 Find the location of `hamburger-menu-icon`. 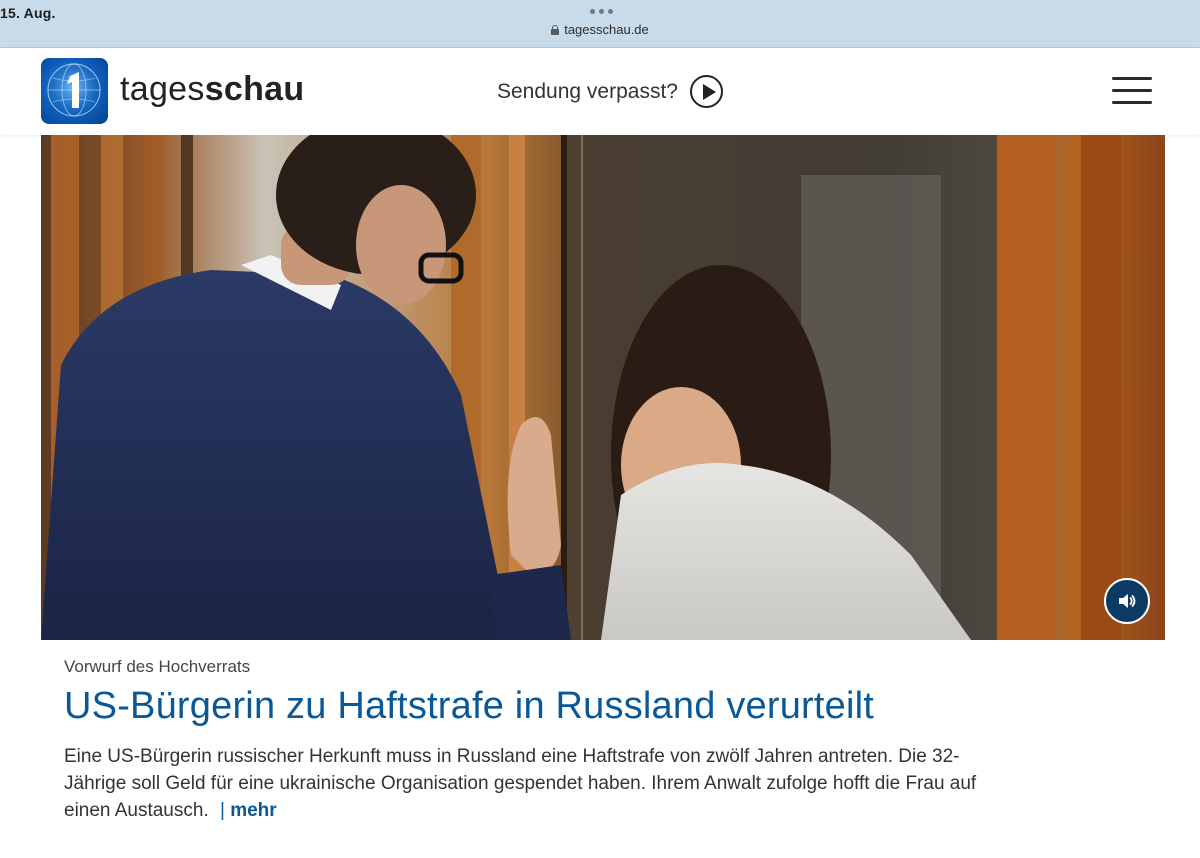

hamburger-menu-icon is located at coordinates (1132, 91).